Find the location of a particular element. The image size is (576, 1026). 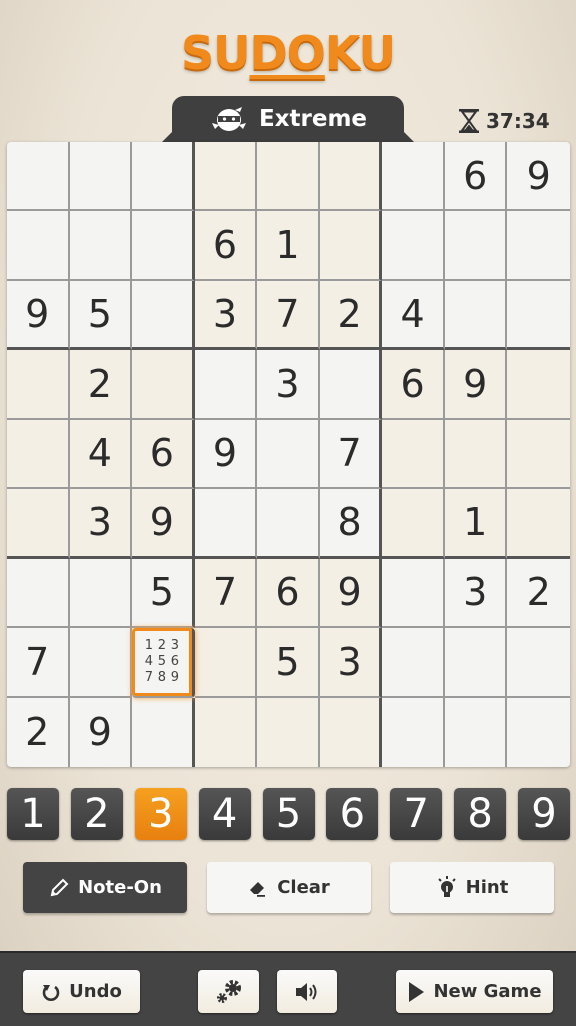

board-cell-r2c1 is located at coordinates (38, 246).